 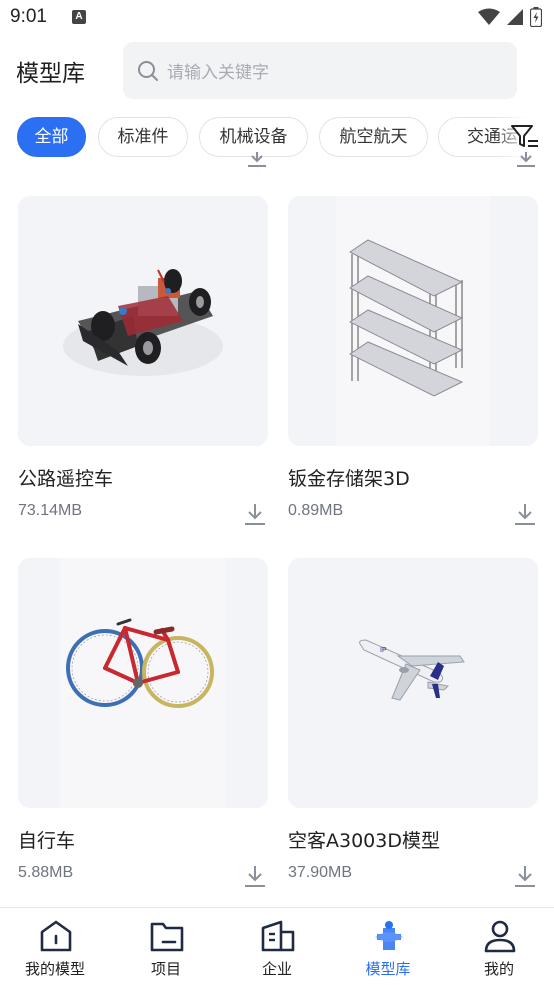 I want to click on model-size: 0.89MB, so click(x=316, y=510).